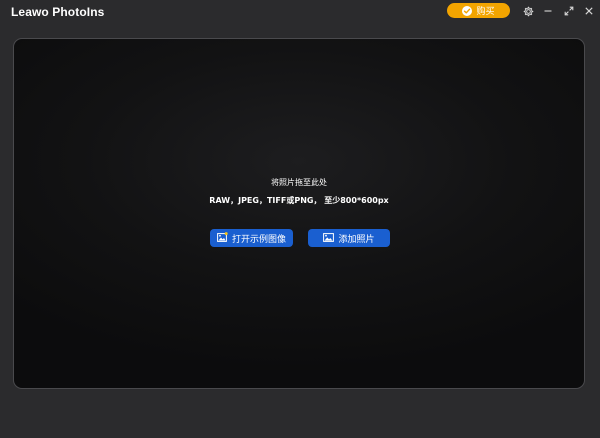 The height and width of the screenshot is (438, 600). What do you see at coordinates (329, 238) in the screenshot?
I see `image-icon` at bounding box center [329, 238].